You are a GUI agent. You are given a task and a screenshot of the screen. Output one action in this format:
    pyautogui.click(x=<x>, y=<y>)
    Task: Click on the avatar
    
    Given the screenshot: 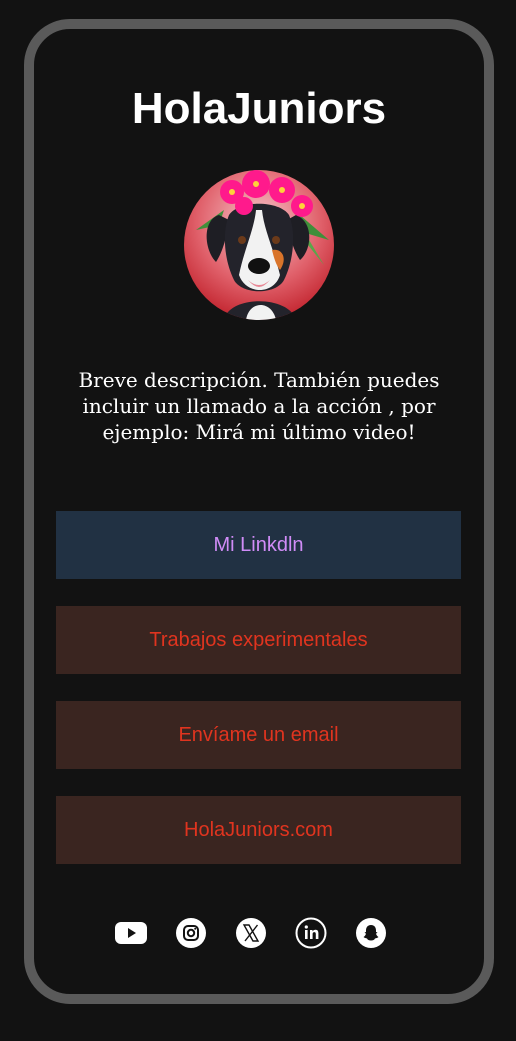 What is the action you would take?
    pyautogui.click(x=259, y=245)
    